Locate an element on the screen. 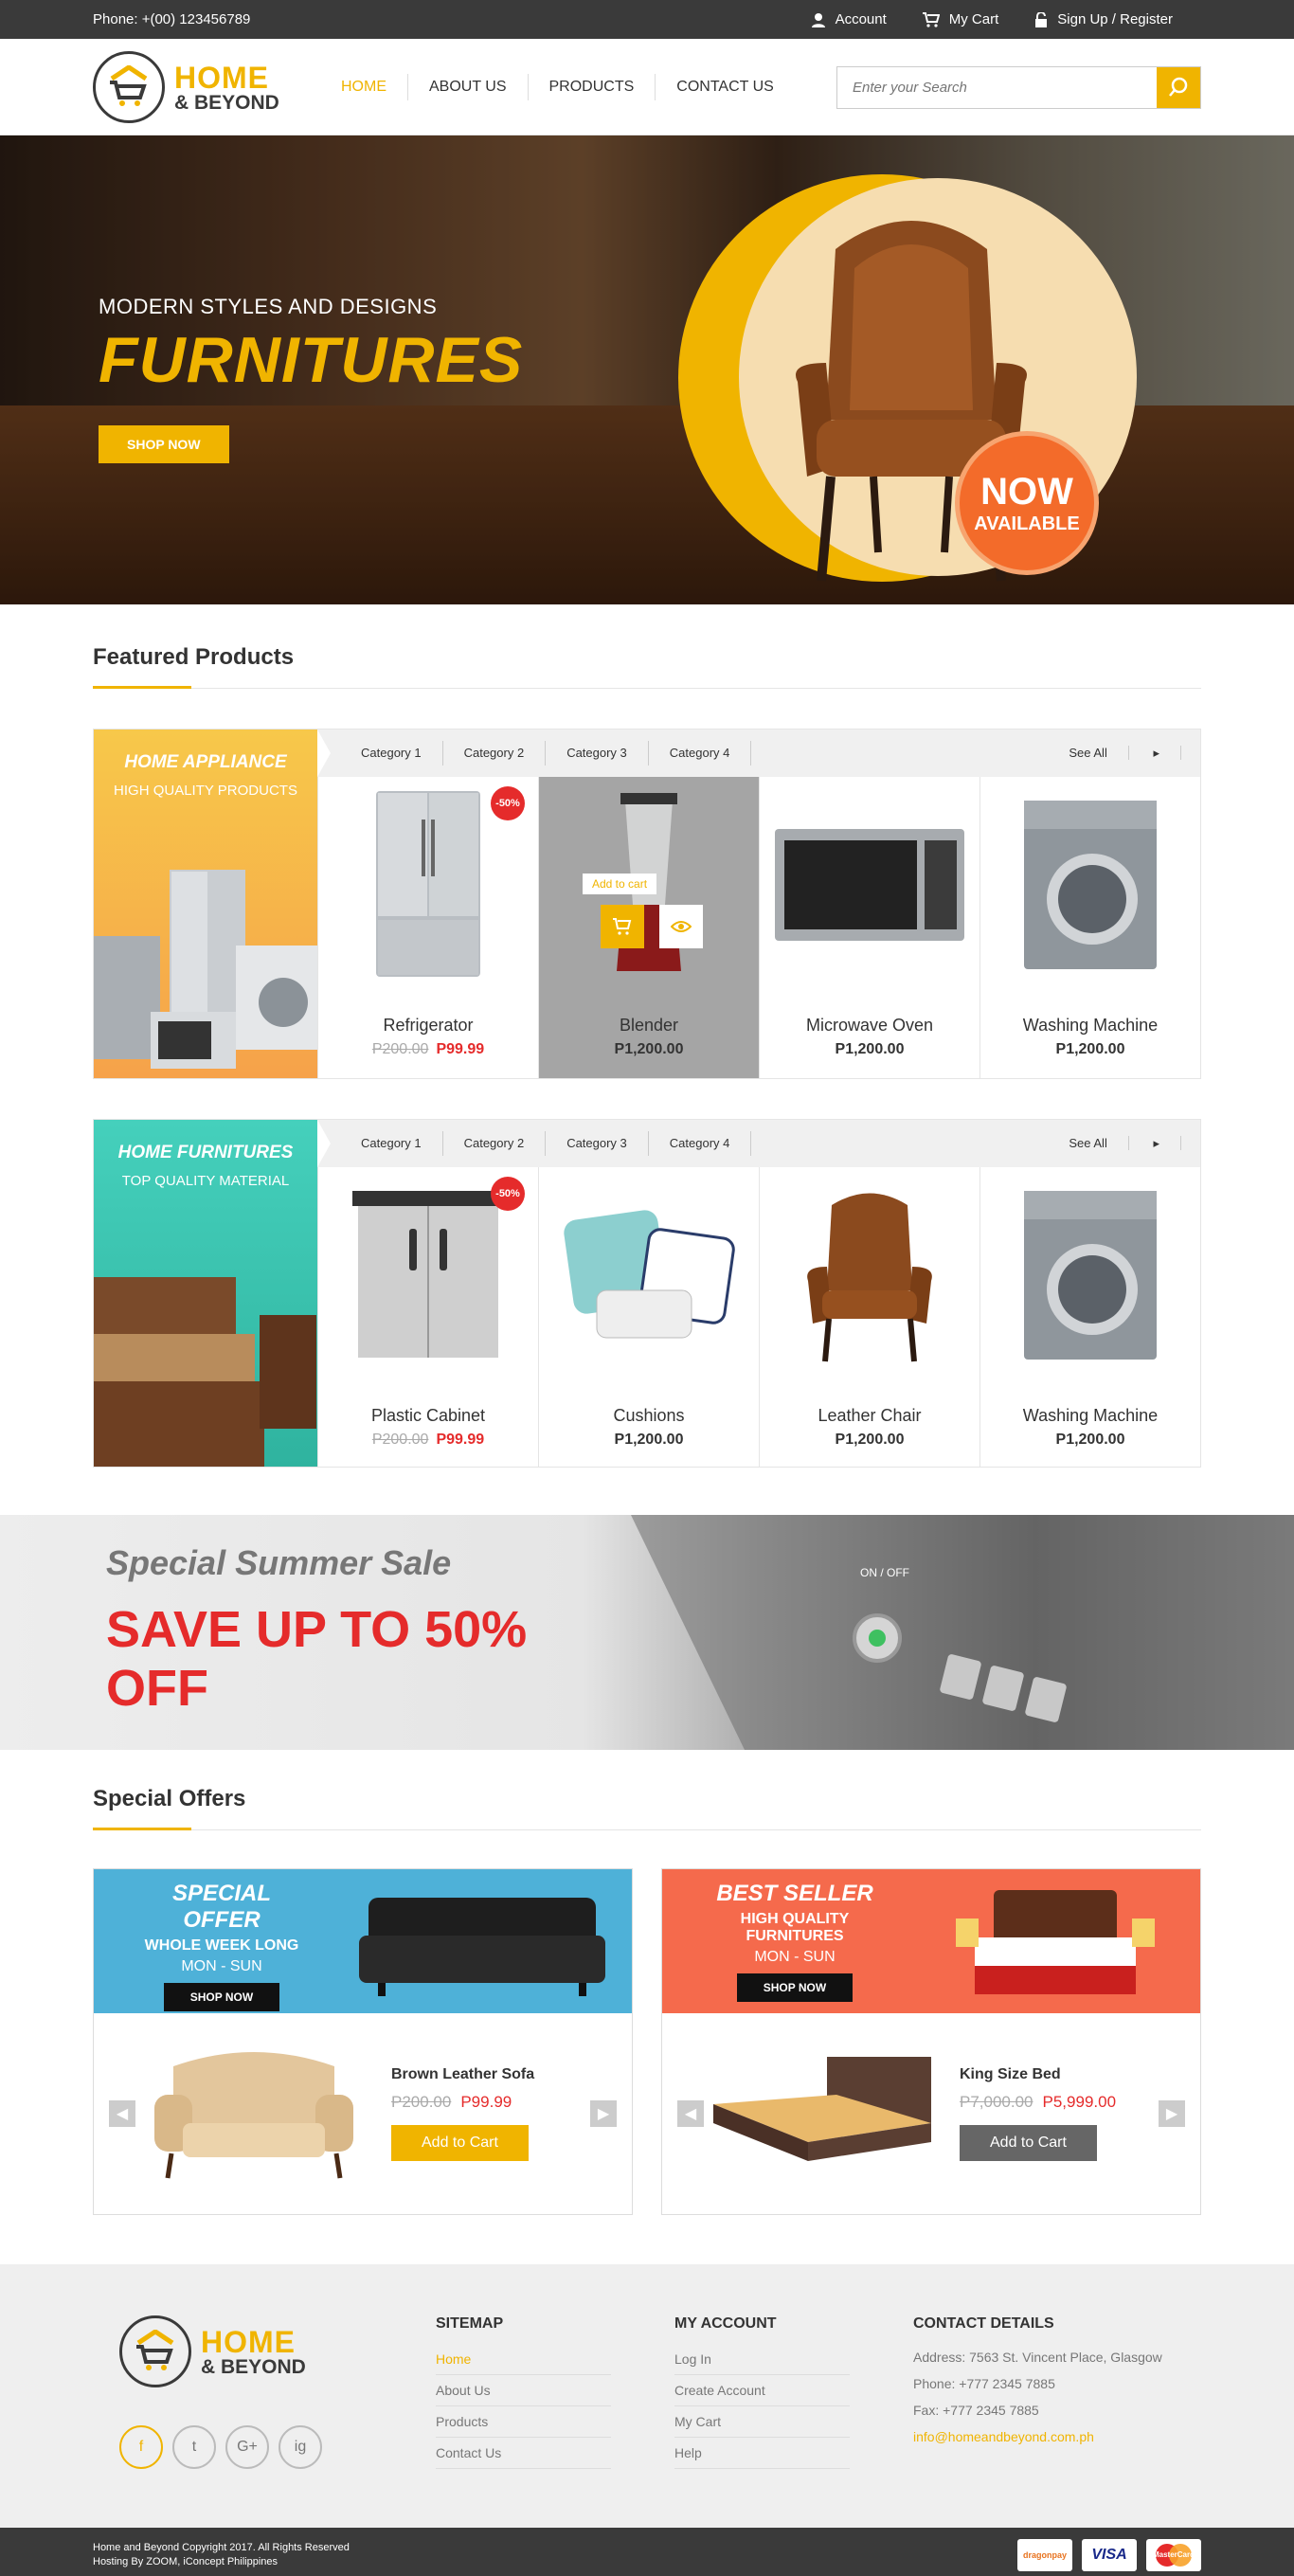 Image resolution: width=1294 pixels, height=2576 pixels. furniture-banner-subtitle: TOP QUALITY MATERIAL is located at coordinates (205, 1181).